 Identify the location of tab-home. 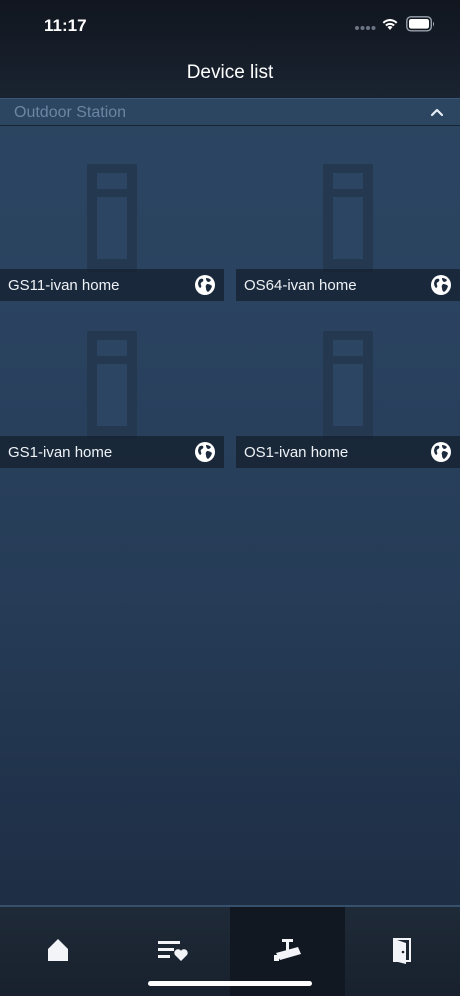
(57, 951).